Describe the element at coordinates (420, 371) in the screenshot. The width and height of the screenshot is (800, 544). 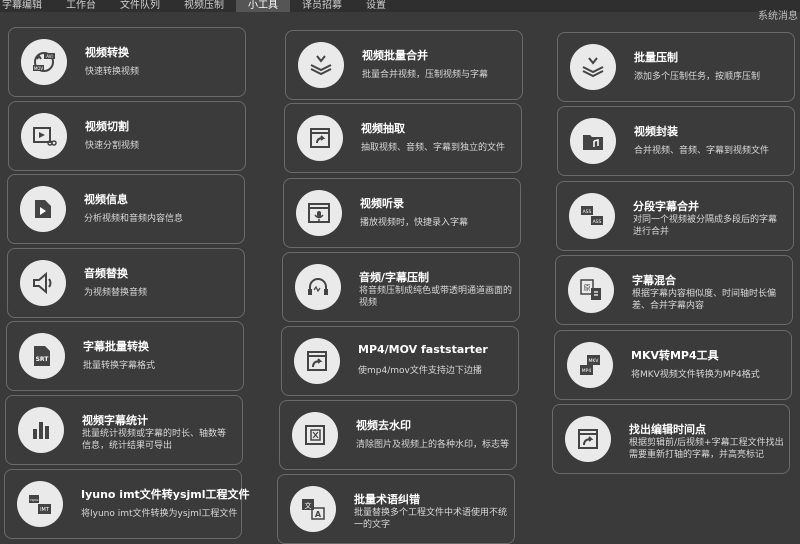
I see `tool-desc: 使mp4/mov文件支持边下边播` at that location.